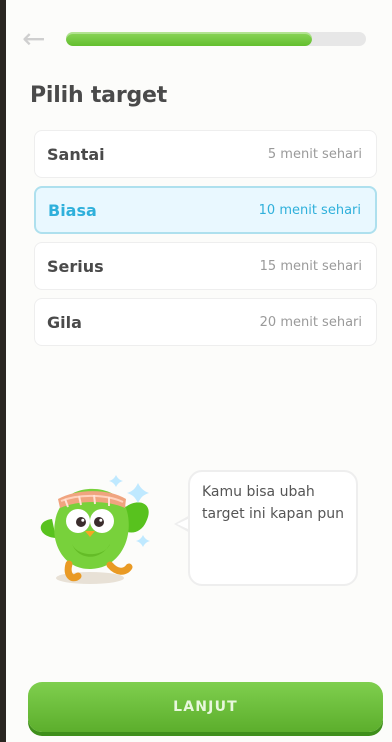  I want to click on back-arrow-icon: ←, so click(37, 39).